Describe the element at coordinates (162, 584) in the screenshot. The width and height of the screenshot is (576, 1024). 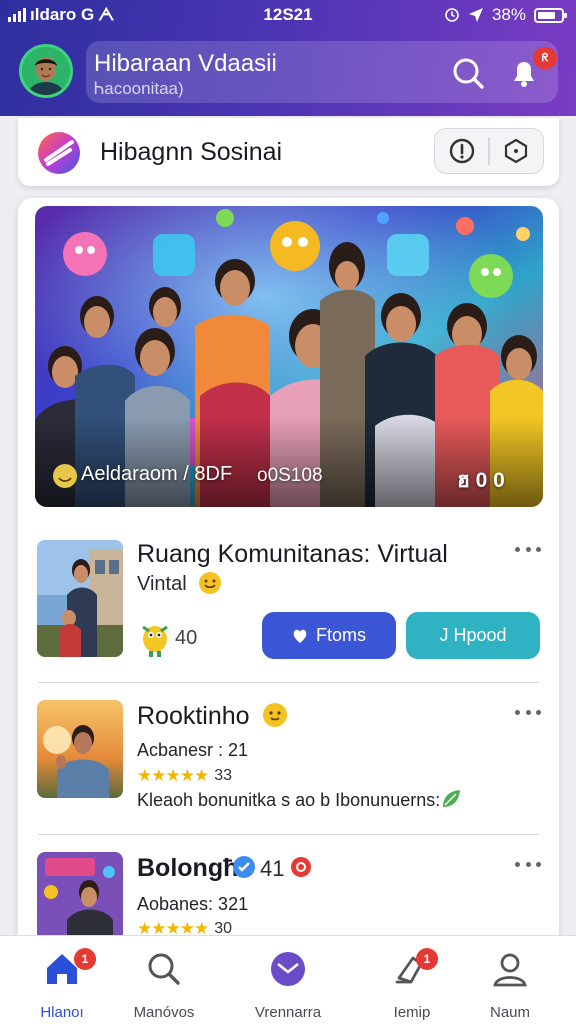
I see `post-subtitle: Vintal` at that location.